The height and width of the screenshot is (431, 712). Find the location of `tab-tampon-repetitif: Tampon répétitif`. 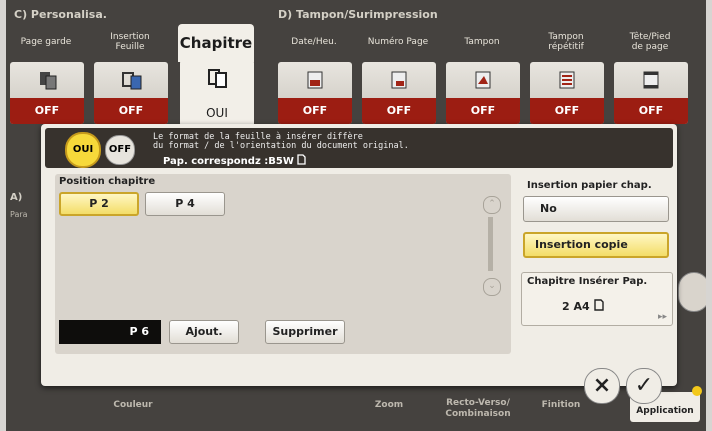

tab-tampon-repetitif: Tampon répétitif is located at coordinates (566, 42).